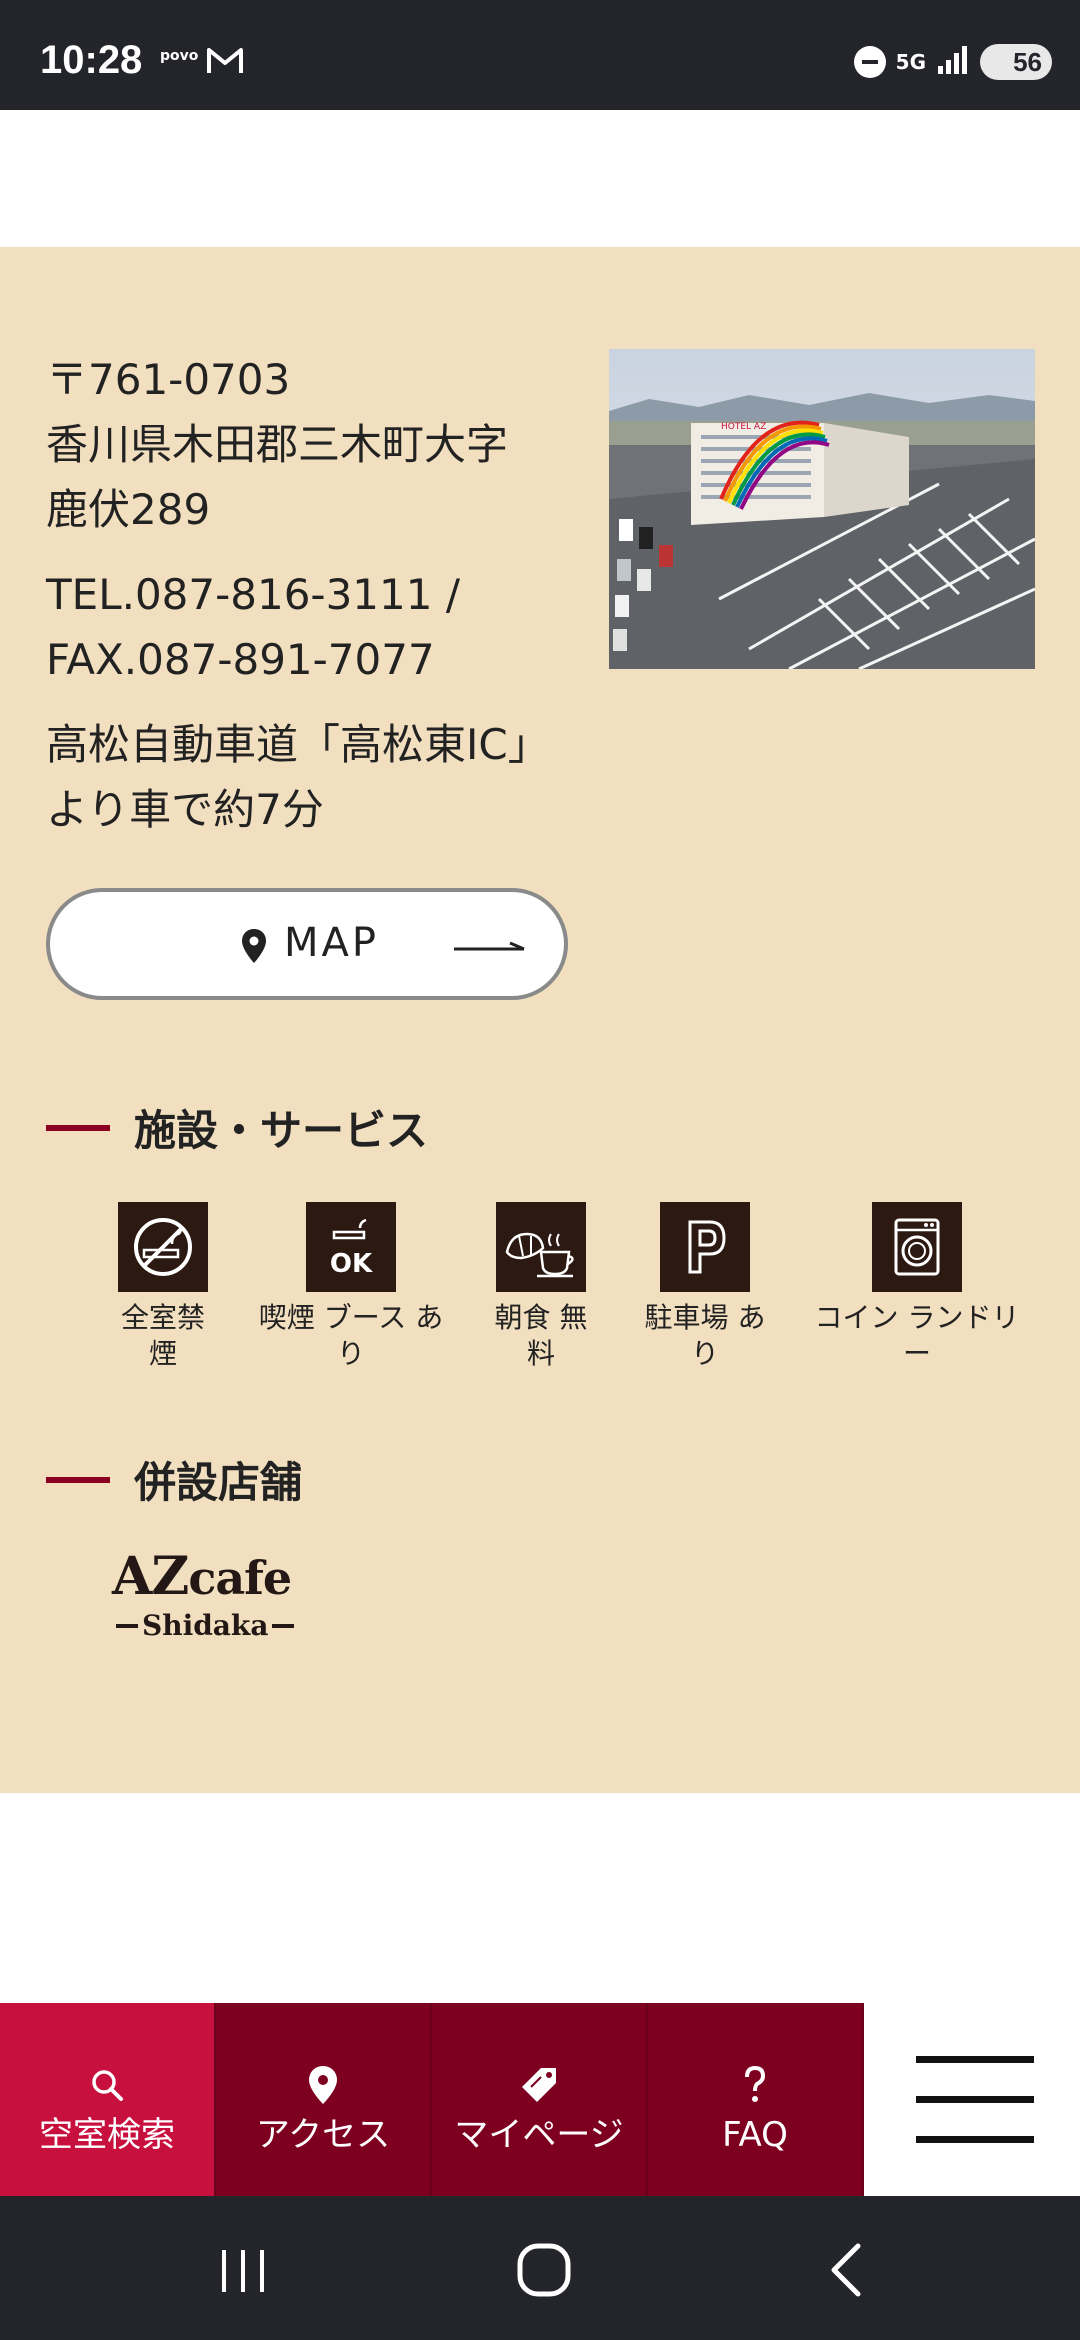  What do you see at coordinates (162, 1317) in the screenshot?
I see `facility-label-line1: 全室禁` at bounding box center [162, 1317].